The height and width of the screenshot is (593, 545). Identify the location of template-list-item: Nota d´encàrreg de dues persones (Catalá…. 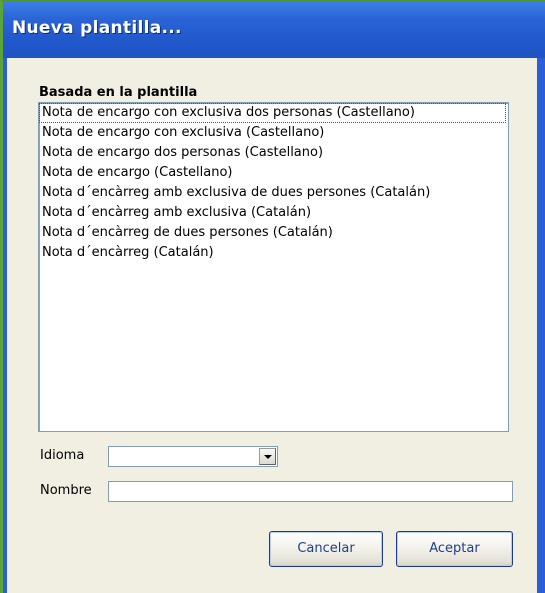
(273, 233).